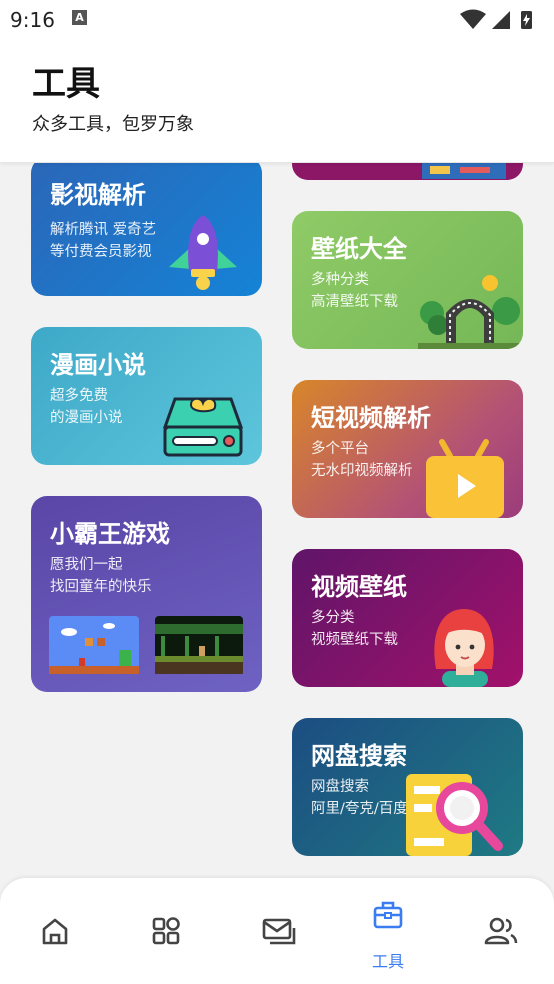 This screenshot has height=984, width=554. I want to click on mail-icon, so click(279, 931).